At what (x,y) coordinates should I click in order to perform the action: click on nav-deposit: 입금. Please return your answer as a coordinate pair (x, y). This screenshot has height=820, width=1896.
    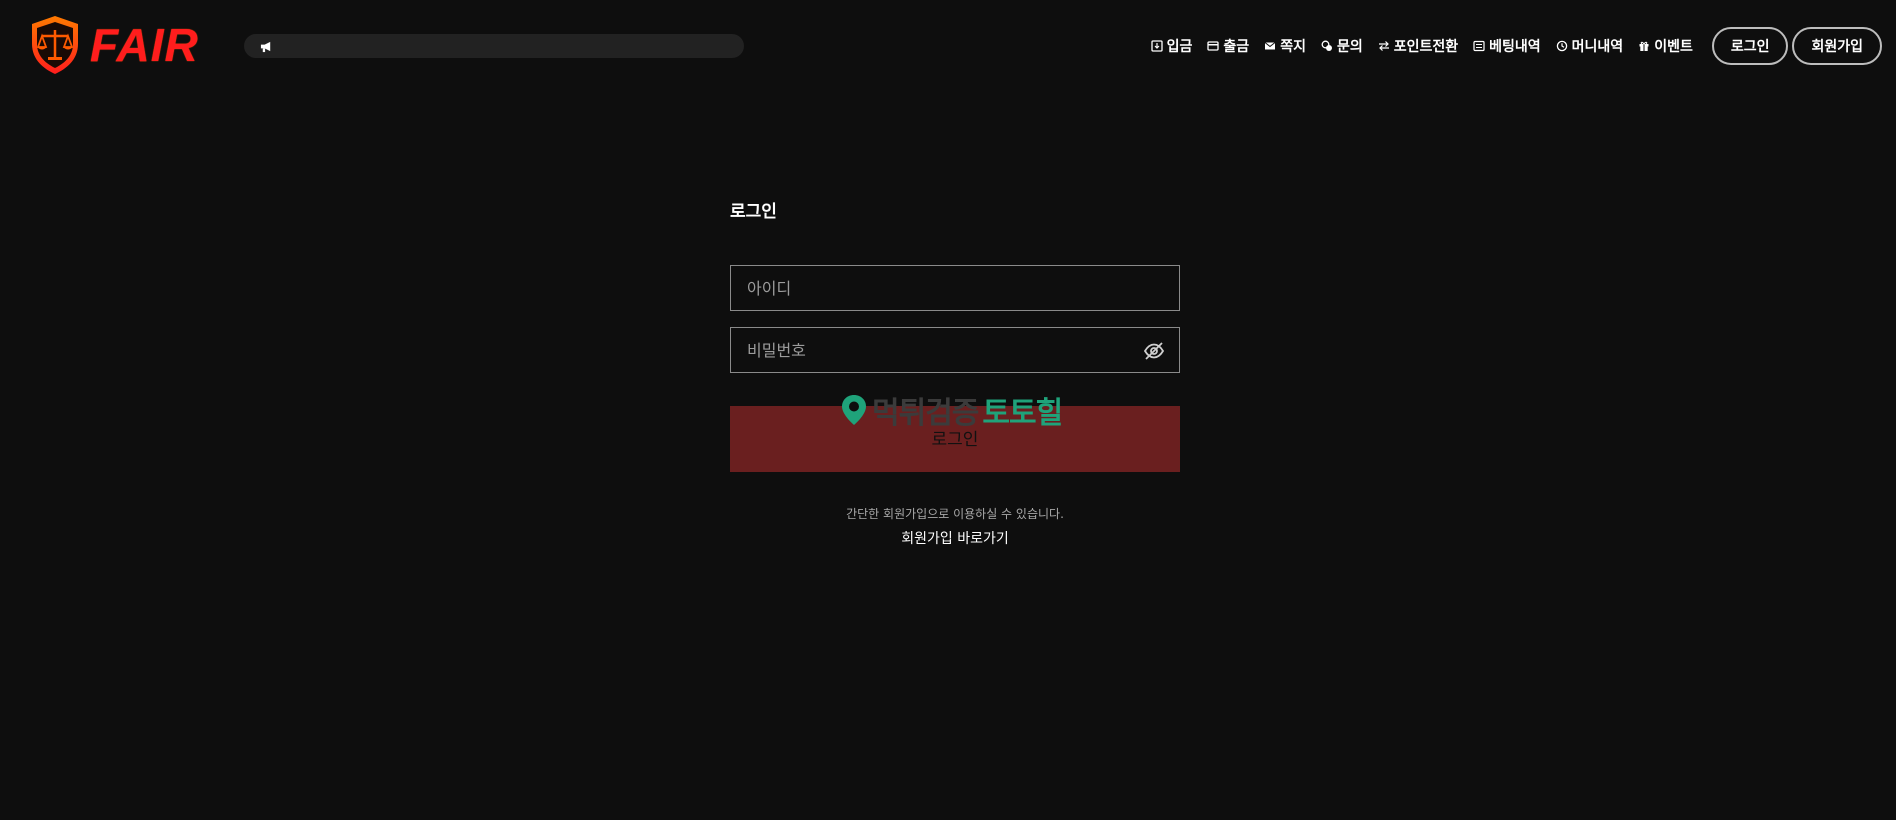
    Looking at the image, I should click on (1172, 46).